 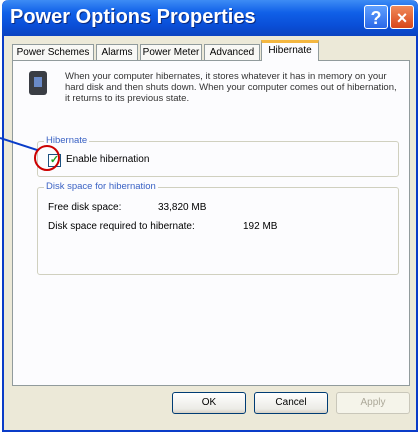 I want to click on hibernate-groupbox: Hibernate ✓ Enable hibernation, so click(x=218, y=156).